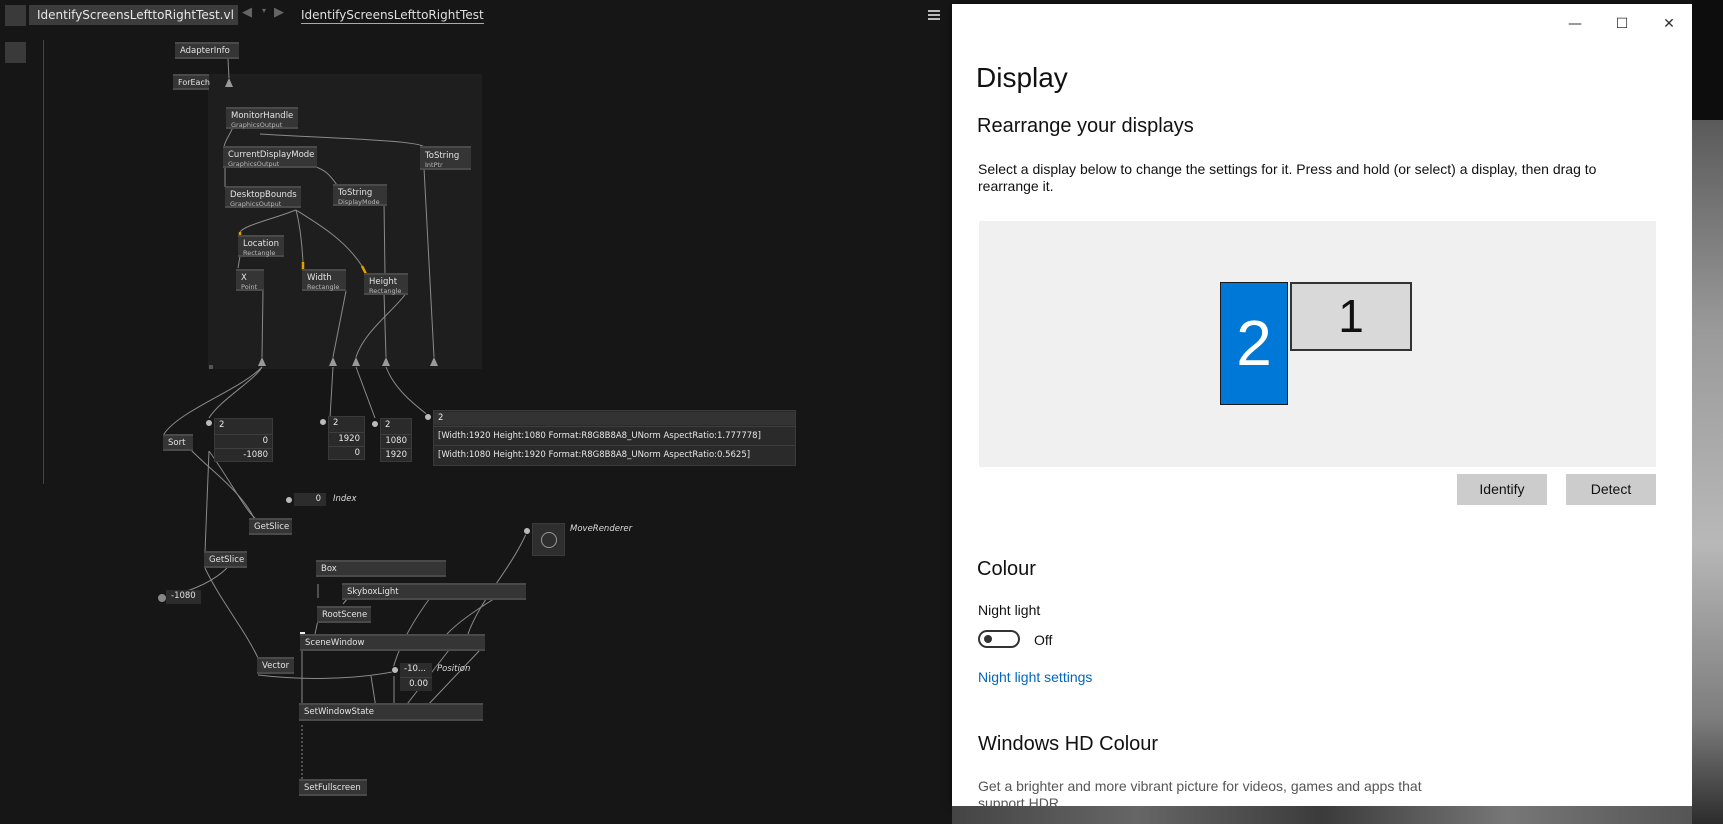 This screenshot has width=1723, height=824. Describe the element at coordinates (434, 591) in the screenshot. I see `skyboxlight-node: SkyboxLight` at that location.